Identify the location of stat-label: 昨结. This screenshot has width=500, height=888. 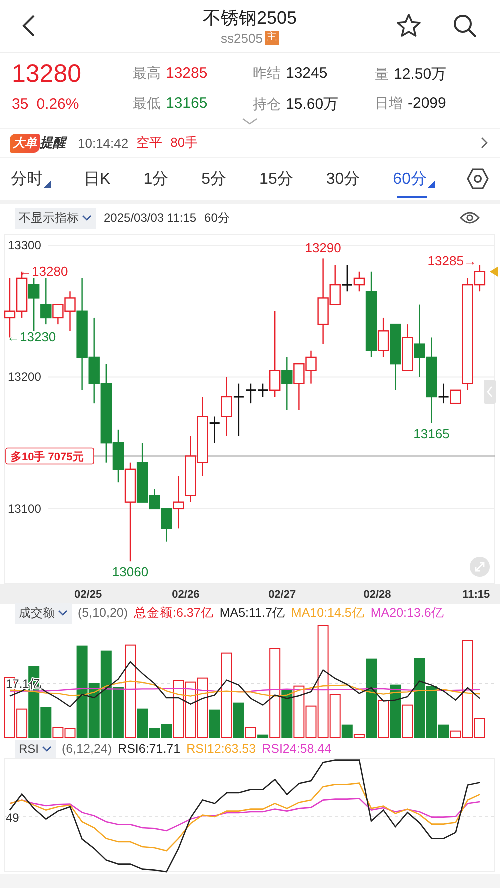
(267, 74).